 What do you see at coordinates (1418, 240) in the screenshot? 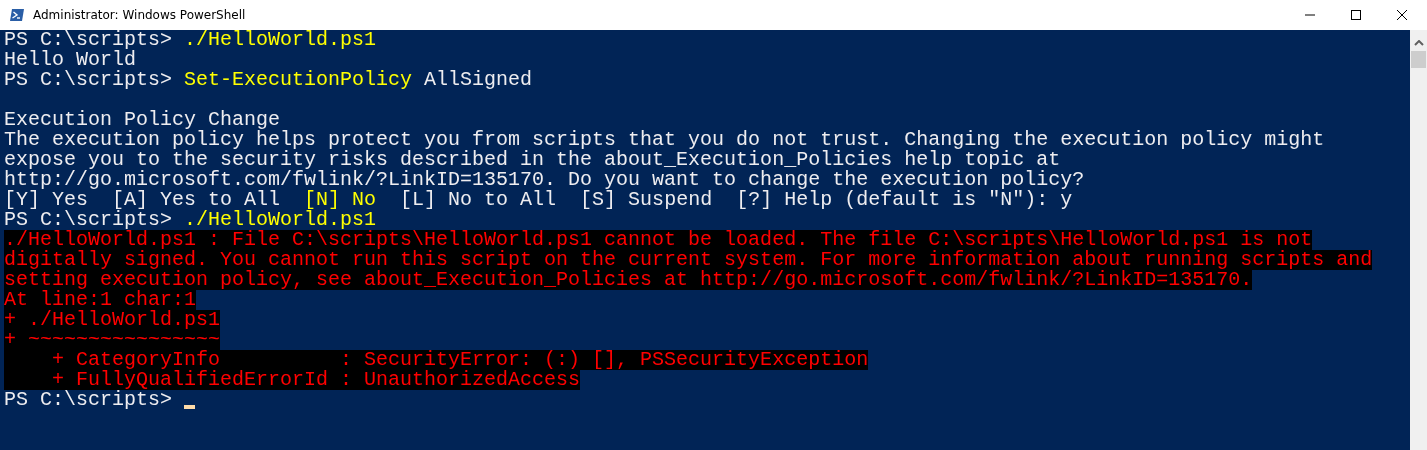
I see `scrollbar` at bounding box center [1418, 240].